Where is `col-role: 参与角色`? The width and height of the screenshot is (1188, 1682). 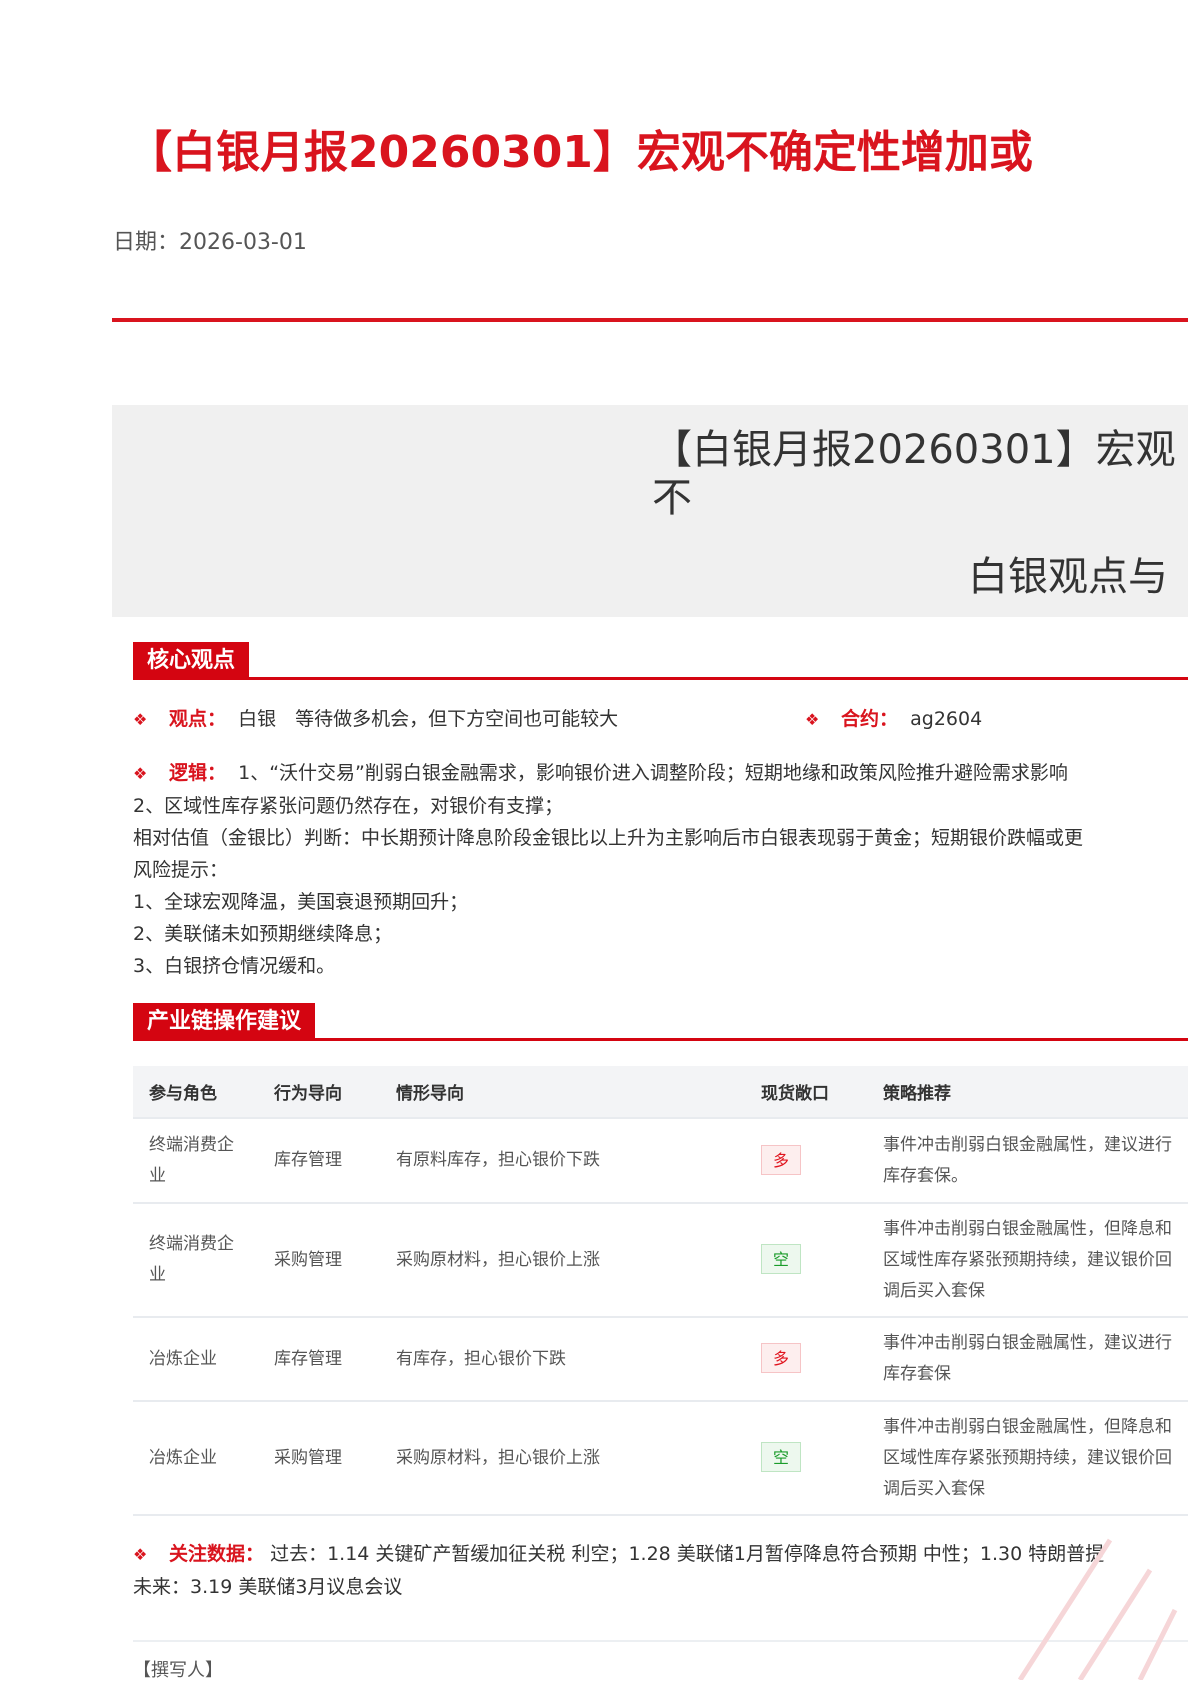 col-role: 参与角色 is located at coordinates (195, 1092).